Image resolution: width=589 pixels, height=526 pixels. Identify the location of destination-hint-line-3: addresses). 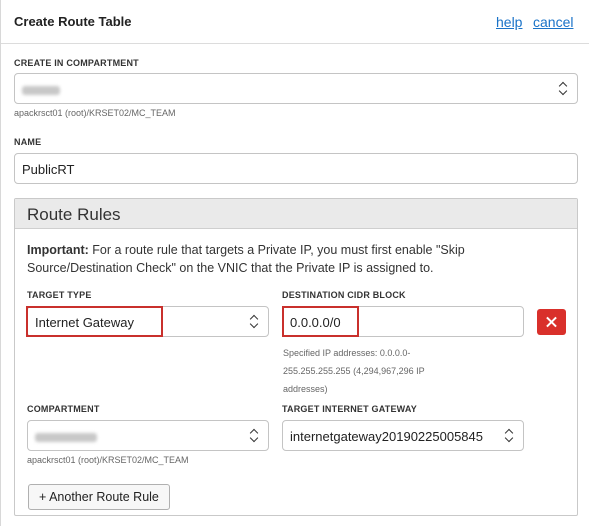
(305, 389).